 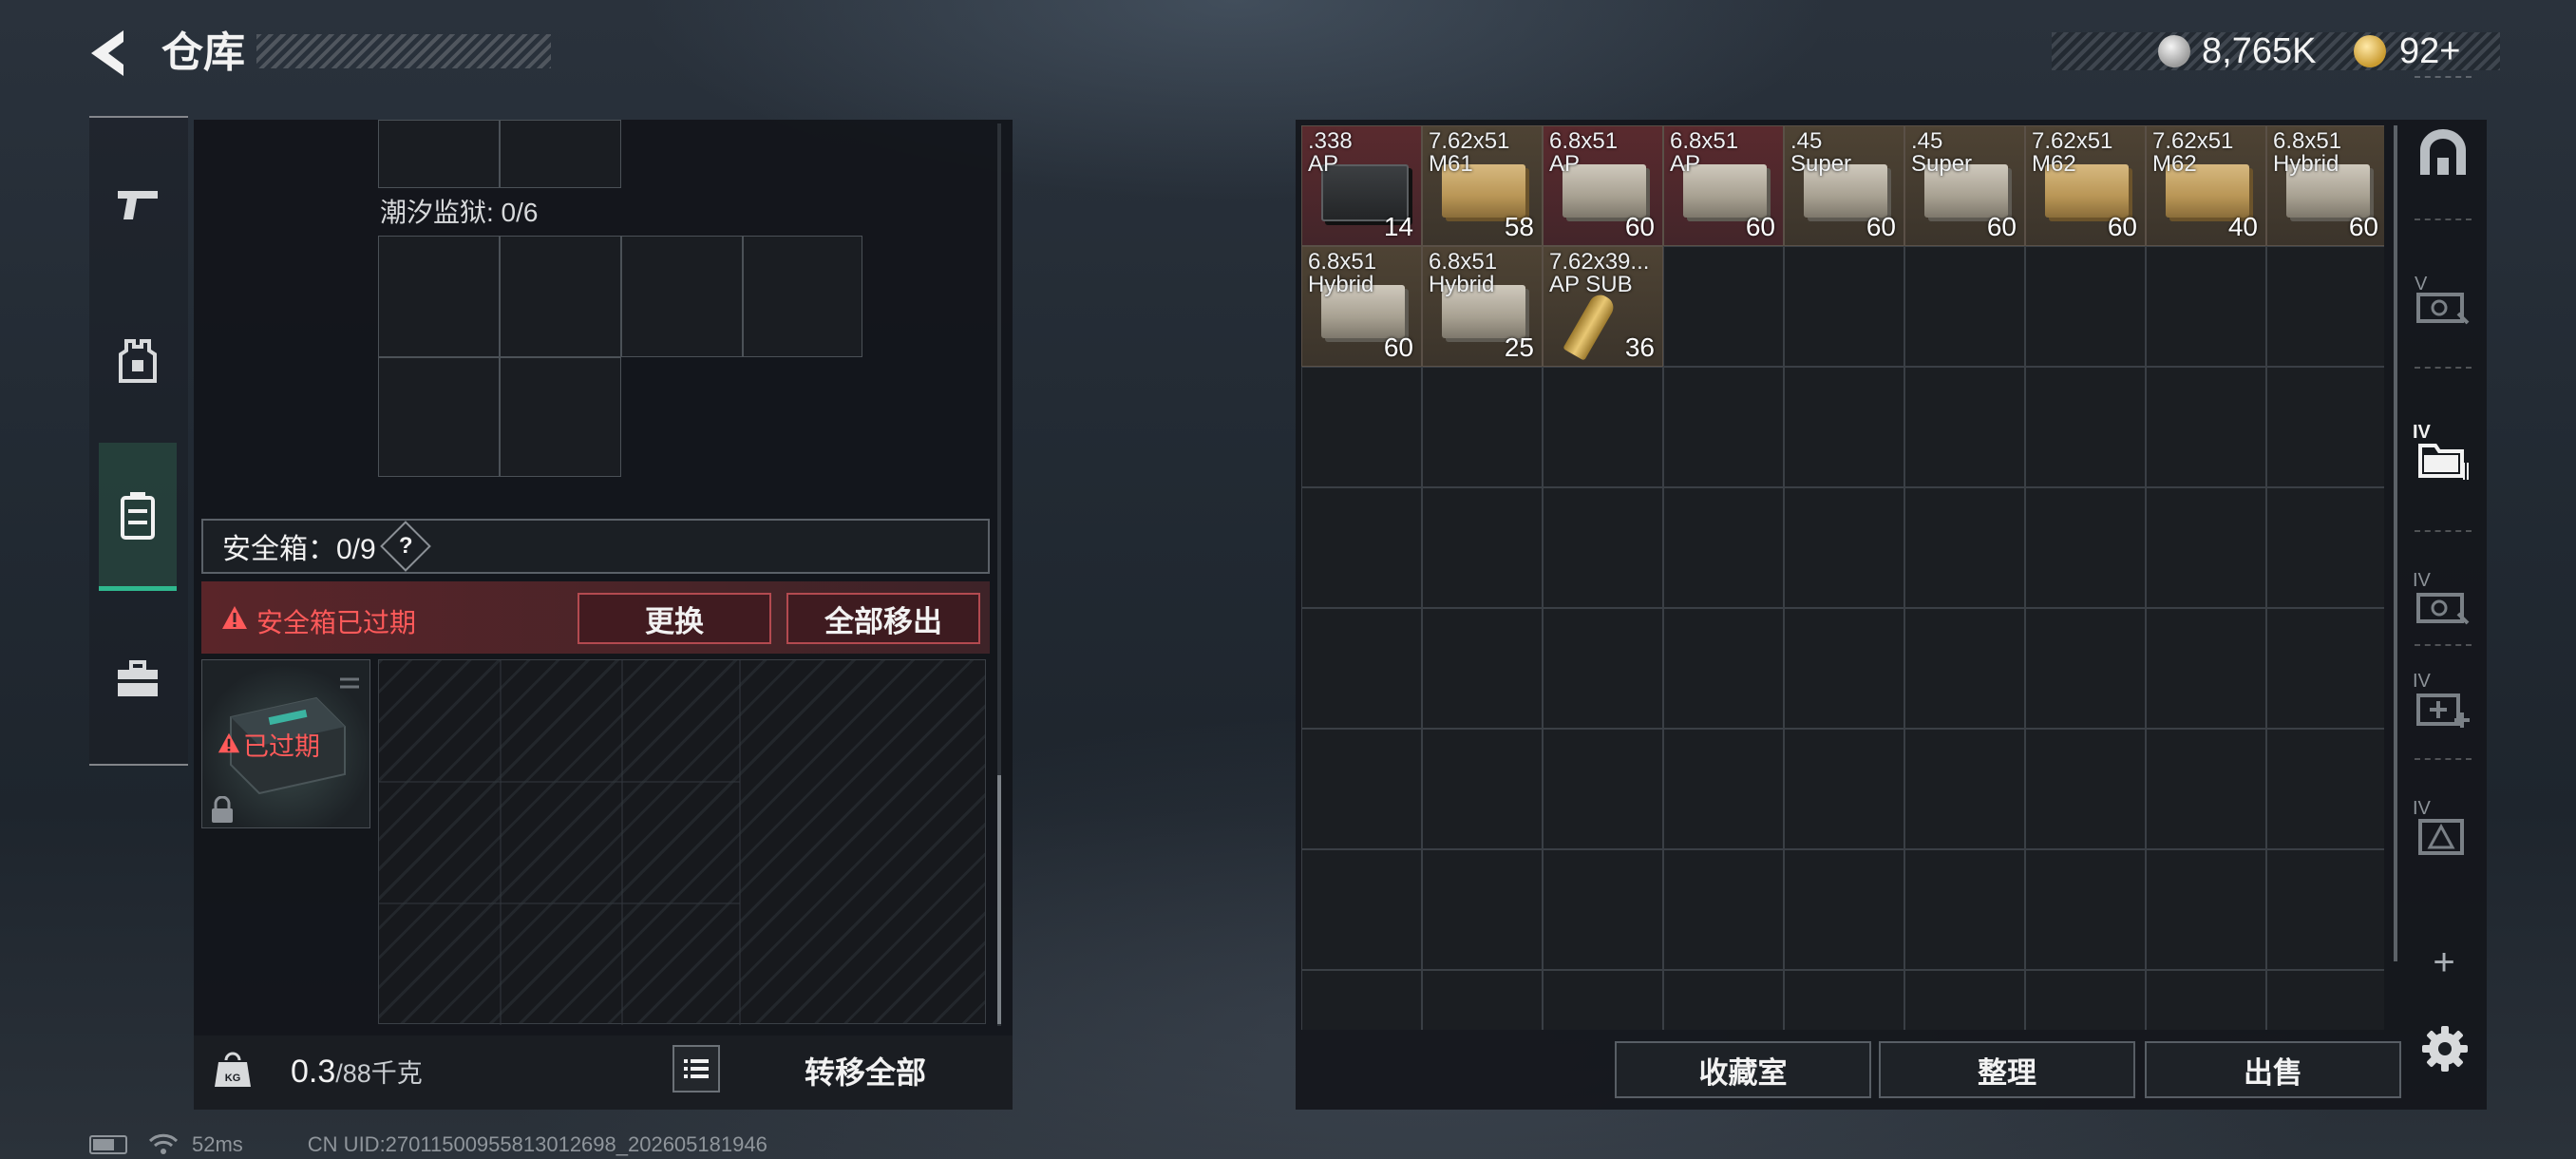 What do you see at coordinates (2443, 457) in the screenshot?
I see `stash-tab-iv-folder: IV` at bounding box center [2443, 457].